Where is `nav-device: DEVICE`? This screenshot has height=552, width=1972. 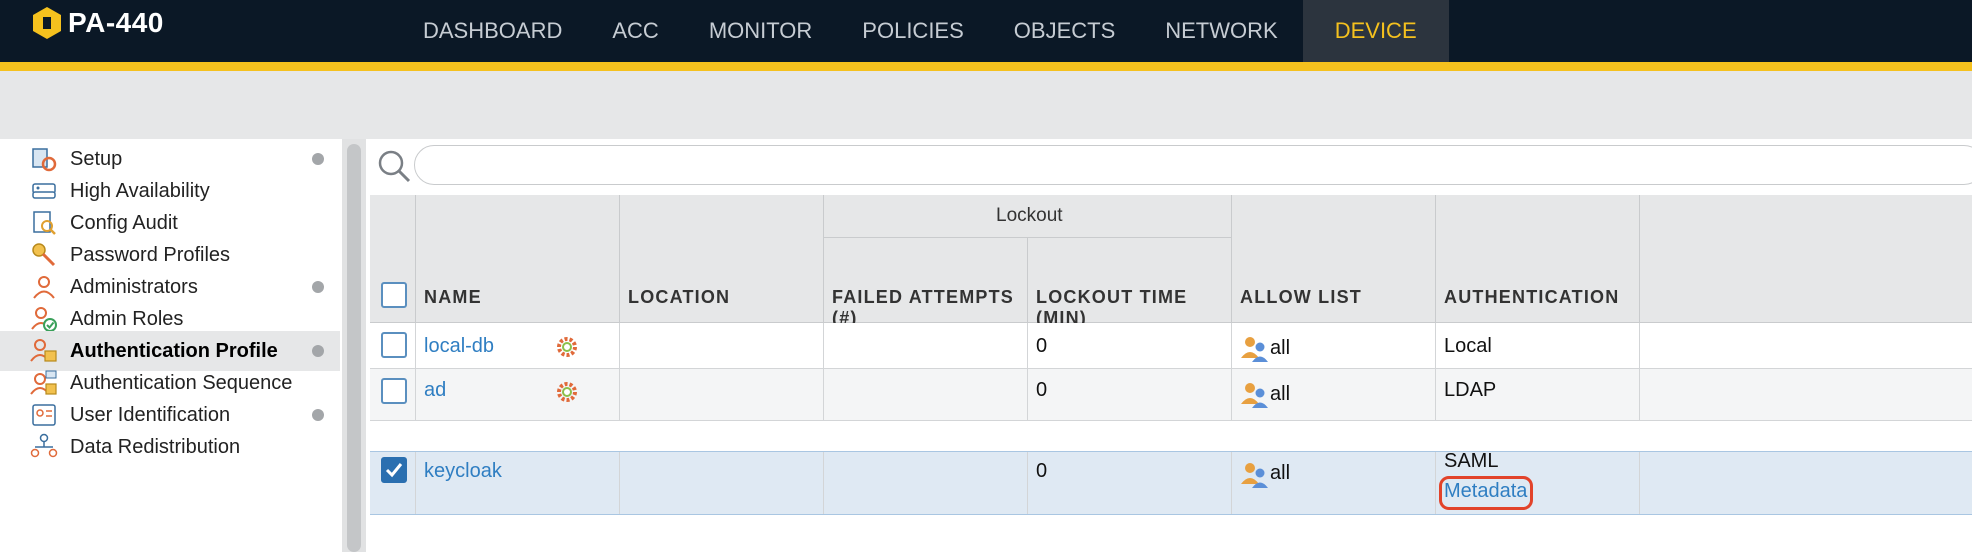
nav-device: DEVICE is located at coordinates (1375, 31).